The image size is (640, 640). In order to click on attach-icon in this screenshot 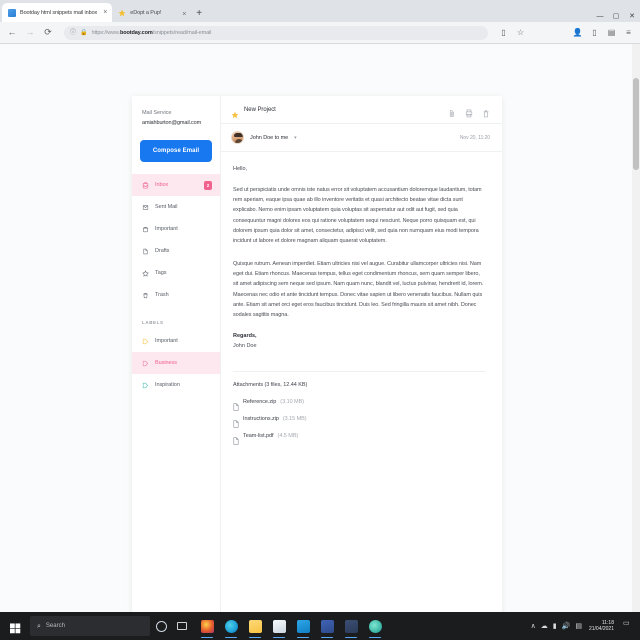, I will do `click(452, 111)`.